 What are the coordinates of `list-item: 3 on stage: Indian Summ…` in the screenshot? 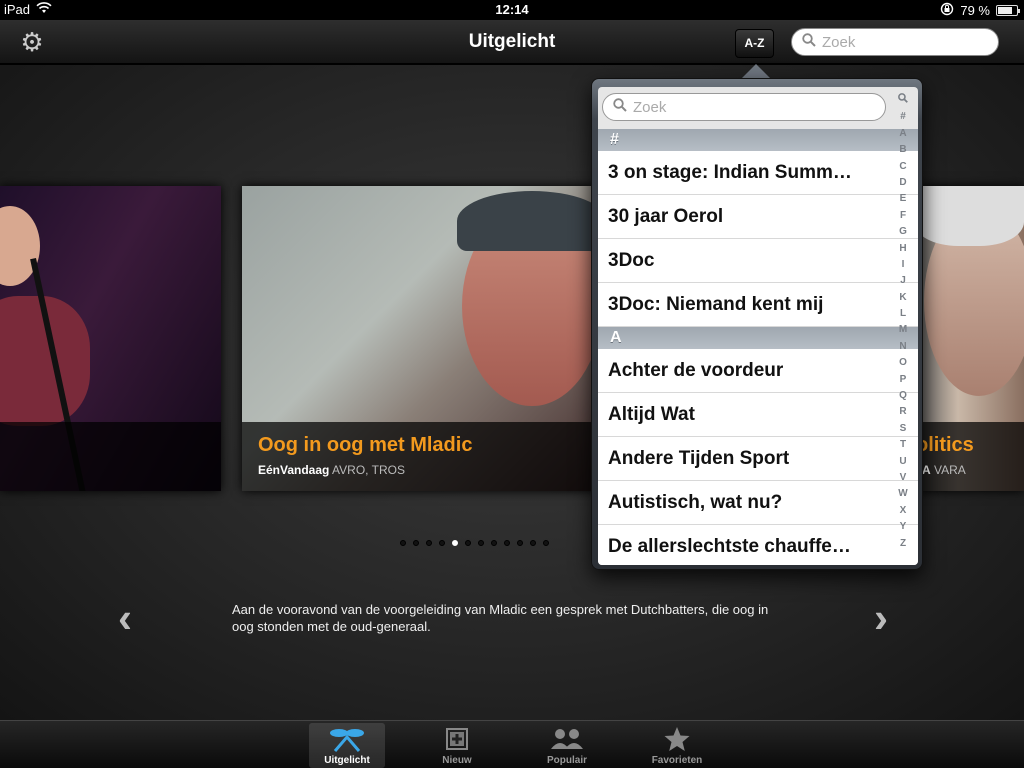 It's located at (758, 173).